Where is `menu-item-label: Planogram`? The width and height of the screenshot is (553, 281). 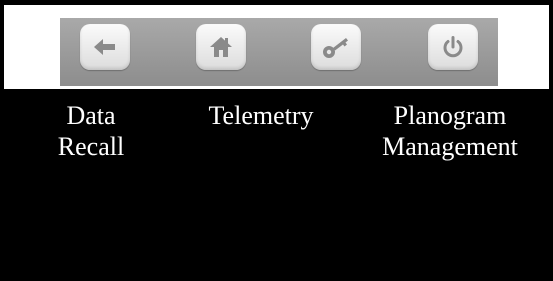 menu-item-label: Planogram is located at coordinates (450, 115).